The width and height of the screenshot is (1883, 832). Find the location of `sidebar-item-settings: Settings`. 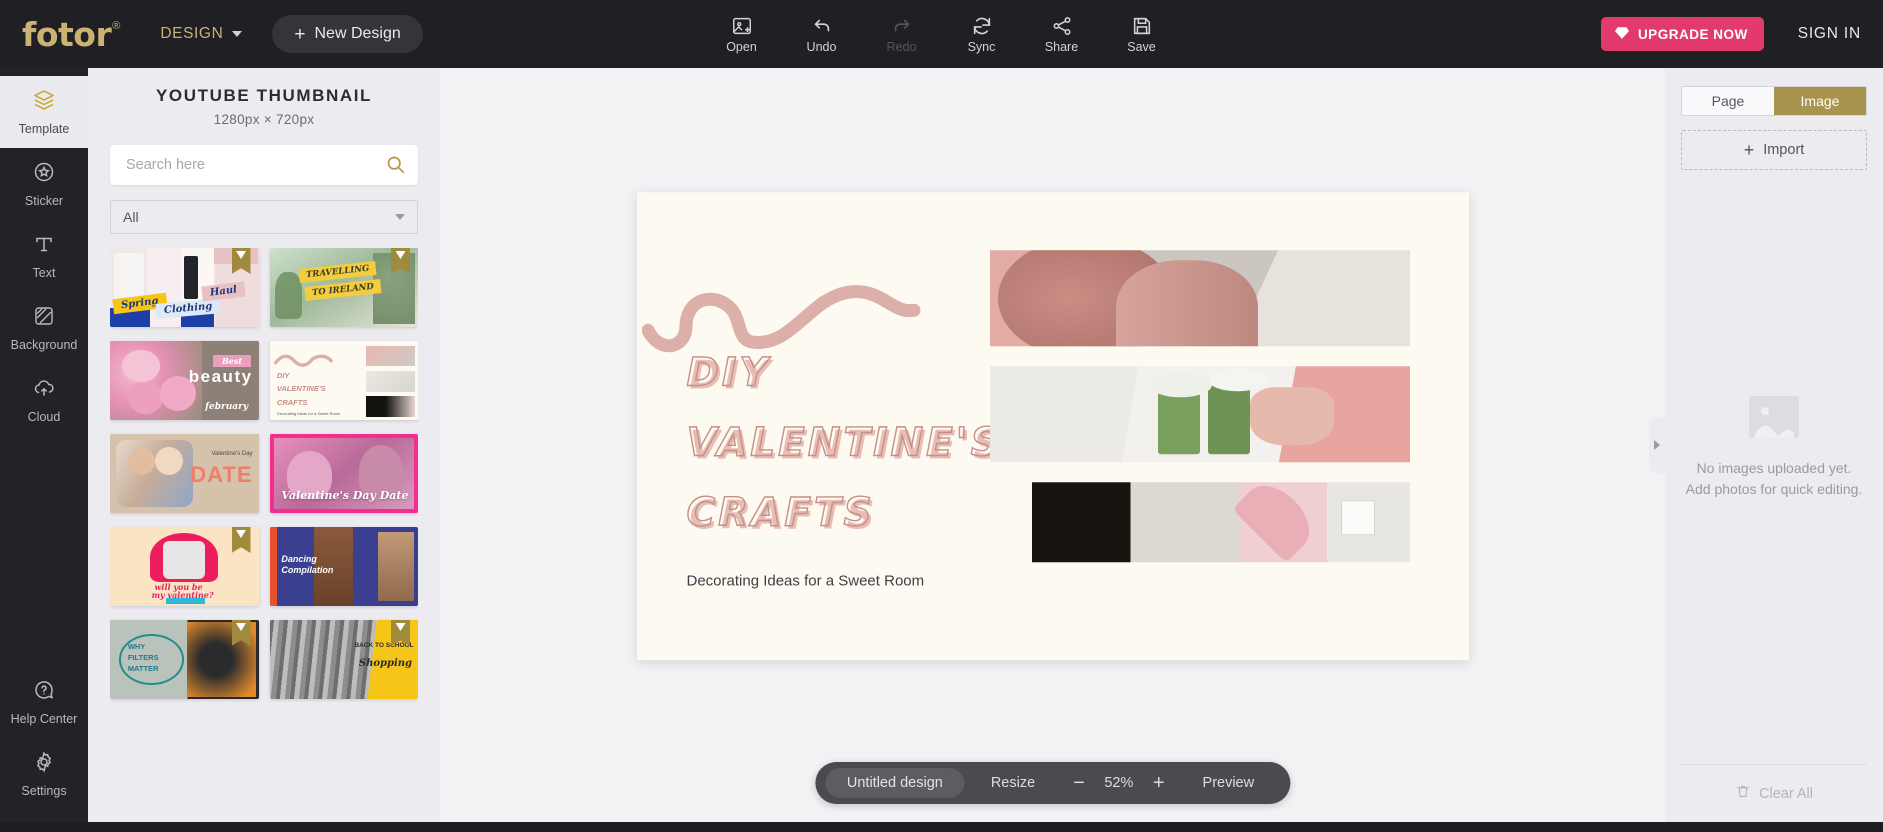

sidebar-item-settings: Settings is located at coordinates (44, 774).